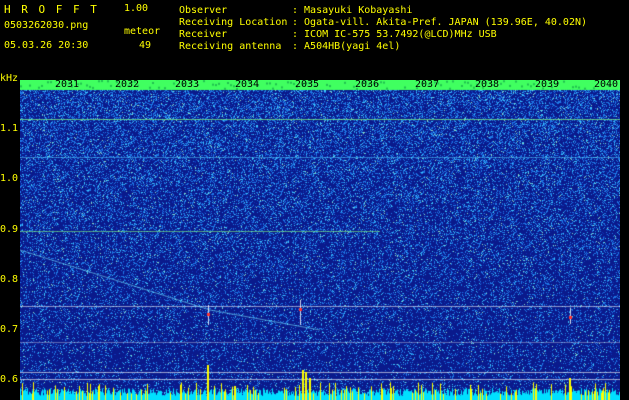  What do you see at coordinates (9, 329) in the screenshot?
I see `y-tick-label: 0.7` at bounding box center [9, 329].